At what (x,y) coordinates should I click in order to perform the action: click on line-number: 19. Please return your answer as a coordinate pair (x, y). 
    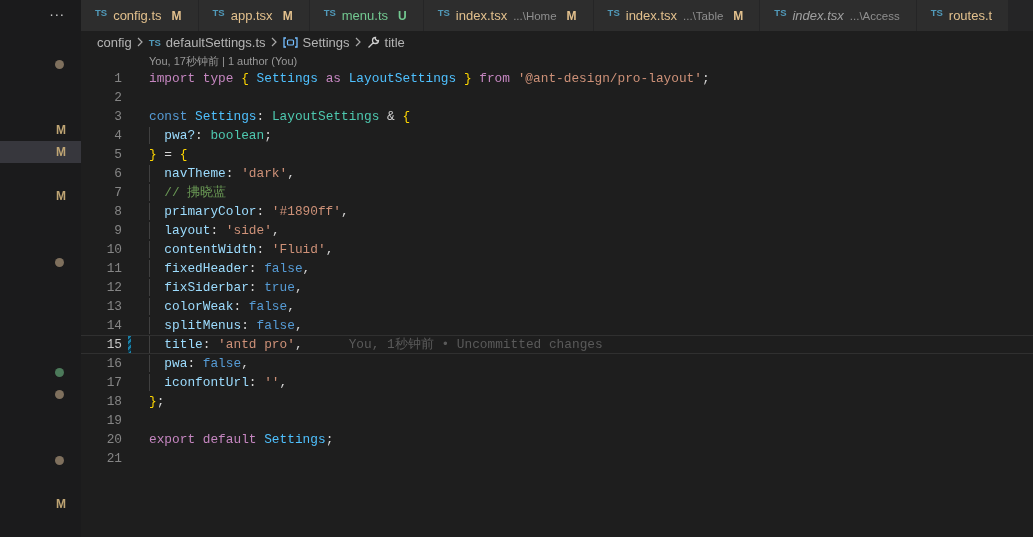
    Looking at the image, I should click on (113, 420).